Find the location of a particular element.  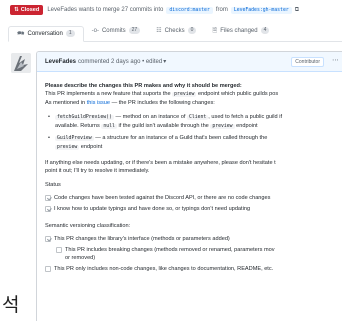

avatar-image is located at coordinates (21, 63).